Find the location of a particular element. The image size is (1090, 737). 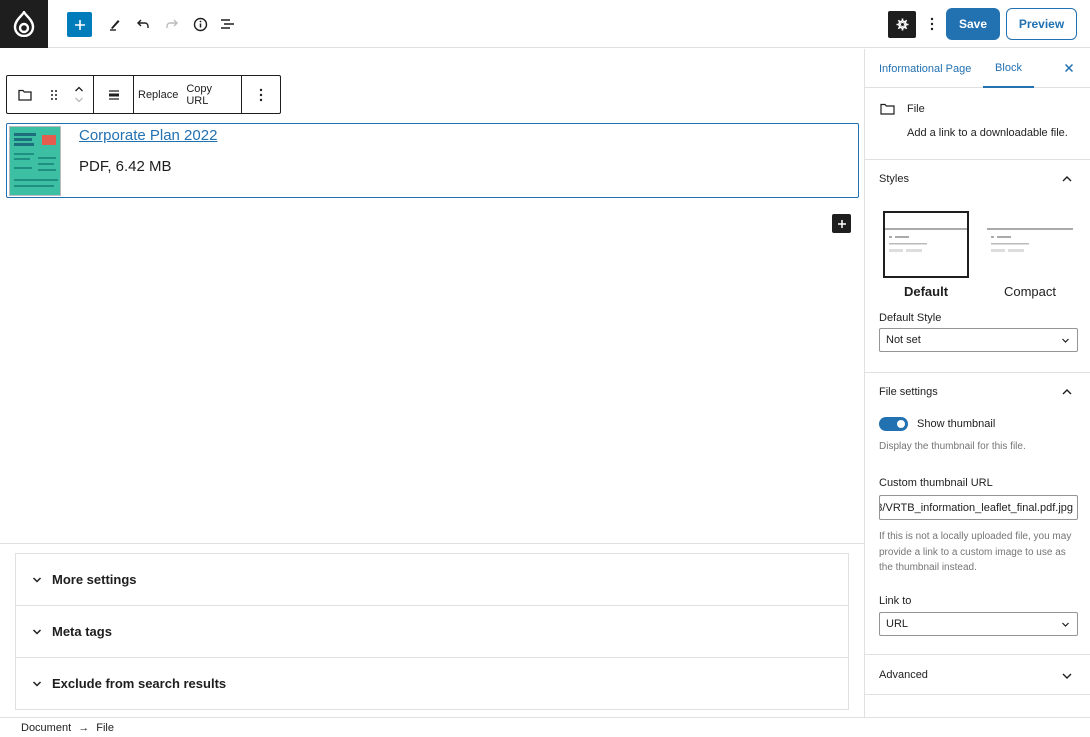

drupal-drop-icon is located at coordinates (24, 24).